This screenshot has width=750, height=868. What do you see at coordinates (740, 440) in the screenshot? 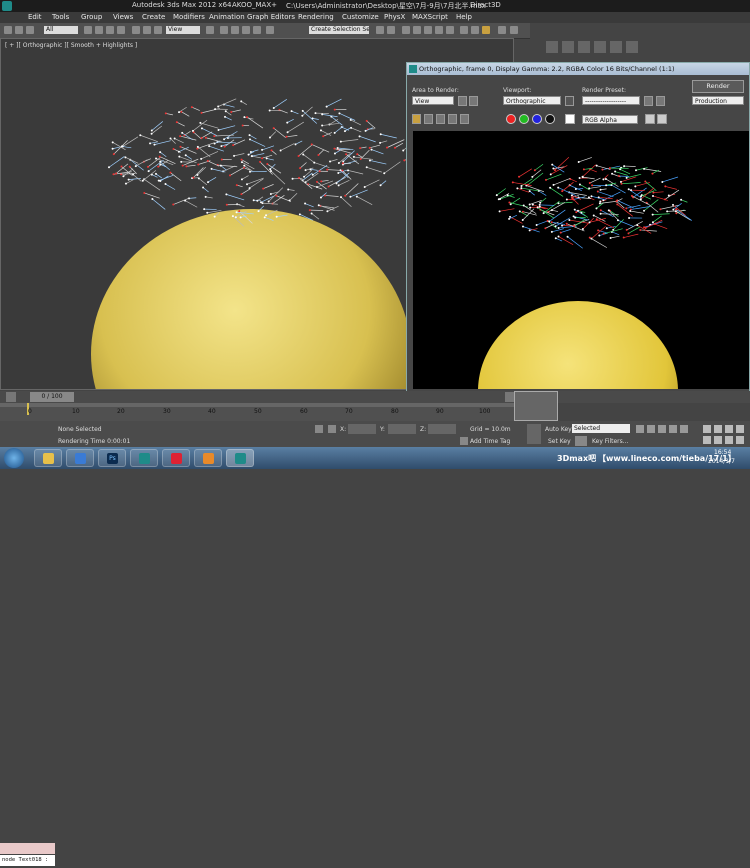
I see `maximize-viewport-icon` at bounding box center [740, 440].